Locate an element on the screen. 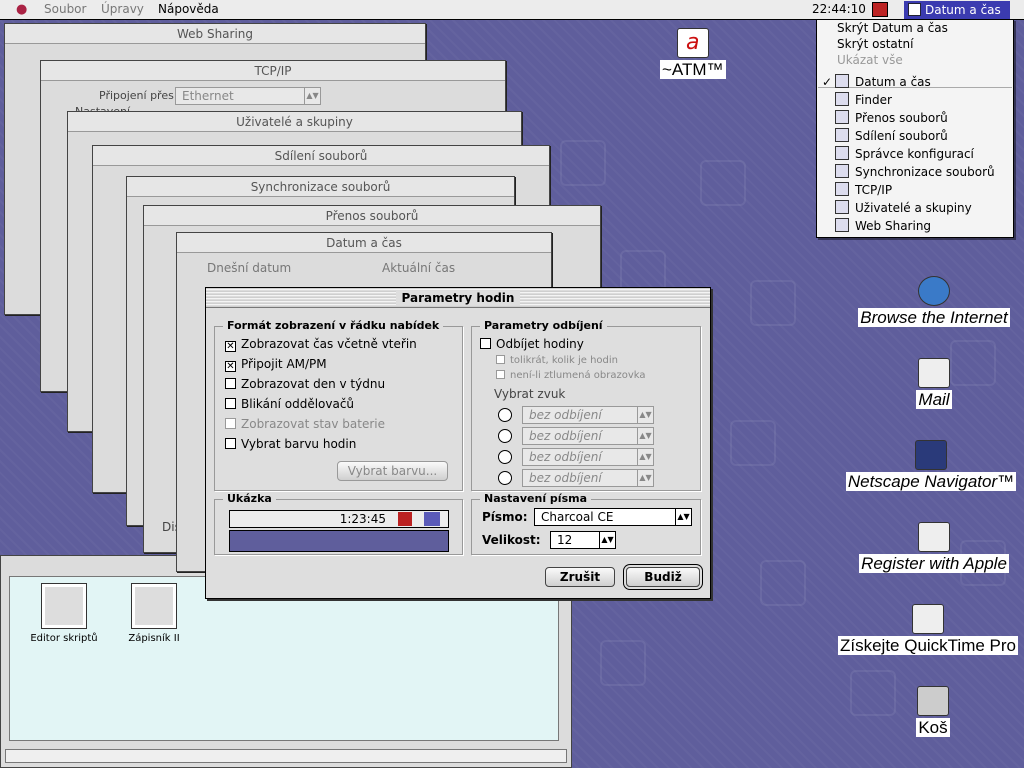  weekday-checkbox: Zobrazovat den v týdnu is located at coordinates (305, 384).